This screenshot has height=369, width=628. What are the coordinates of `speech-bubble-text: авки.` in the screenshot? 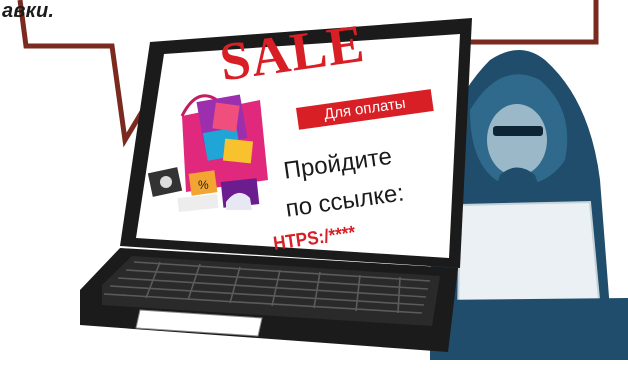 It's located at (28, 11).